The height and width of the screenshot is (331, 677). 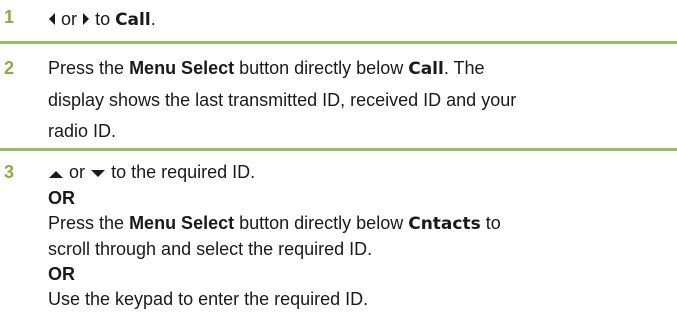 What do you see at coordinates (98, 173) in the screenshot?
I see `down-arrow-icon` at bounding box center [98, 173].